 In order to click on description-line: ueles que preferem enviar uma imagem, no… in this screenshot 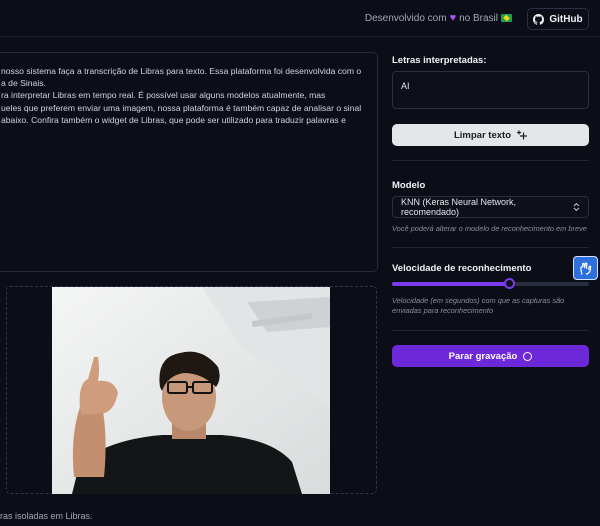, I will do `click(181, 107)`.